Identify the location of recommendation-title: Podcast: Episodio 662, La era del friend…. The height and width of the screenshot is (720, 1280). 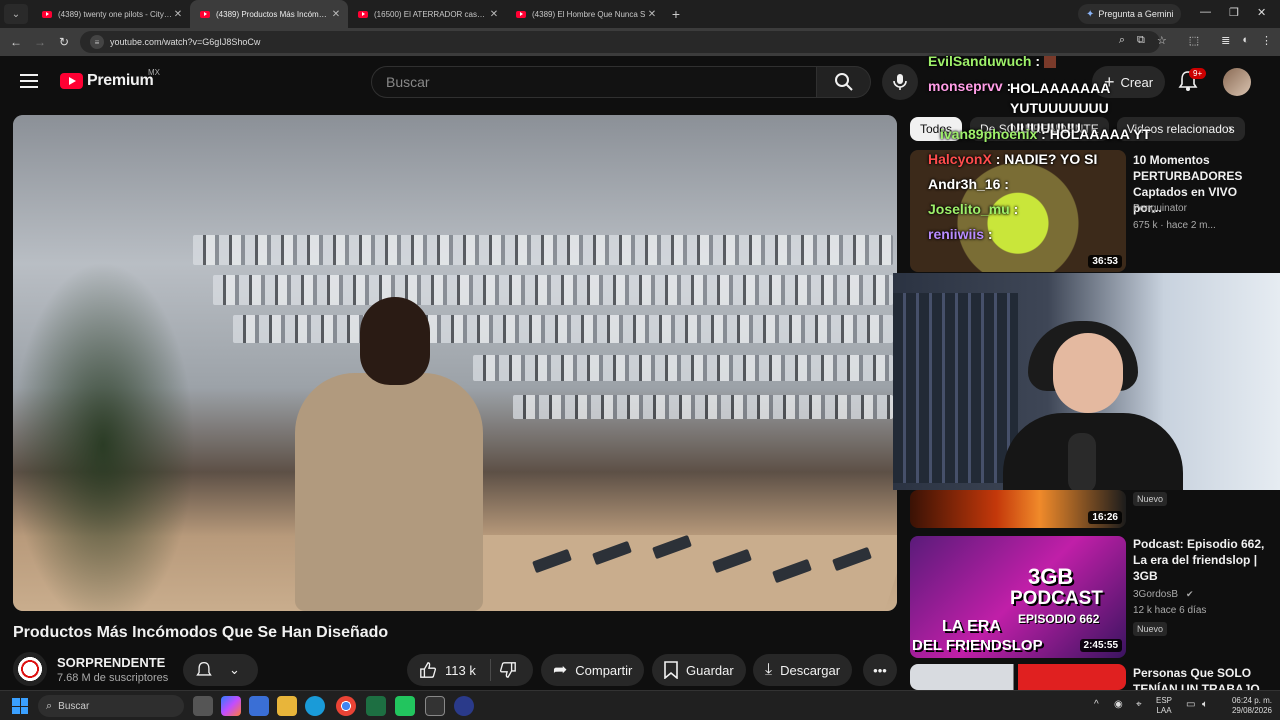
(1199, 560).